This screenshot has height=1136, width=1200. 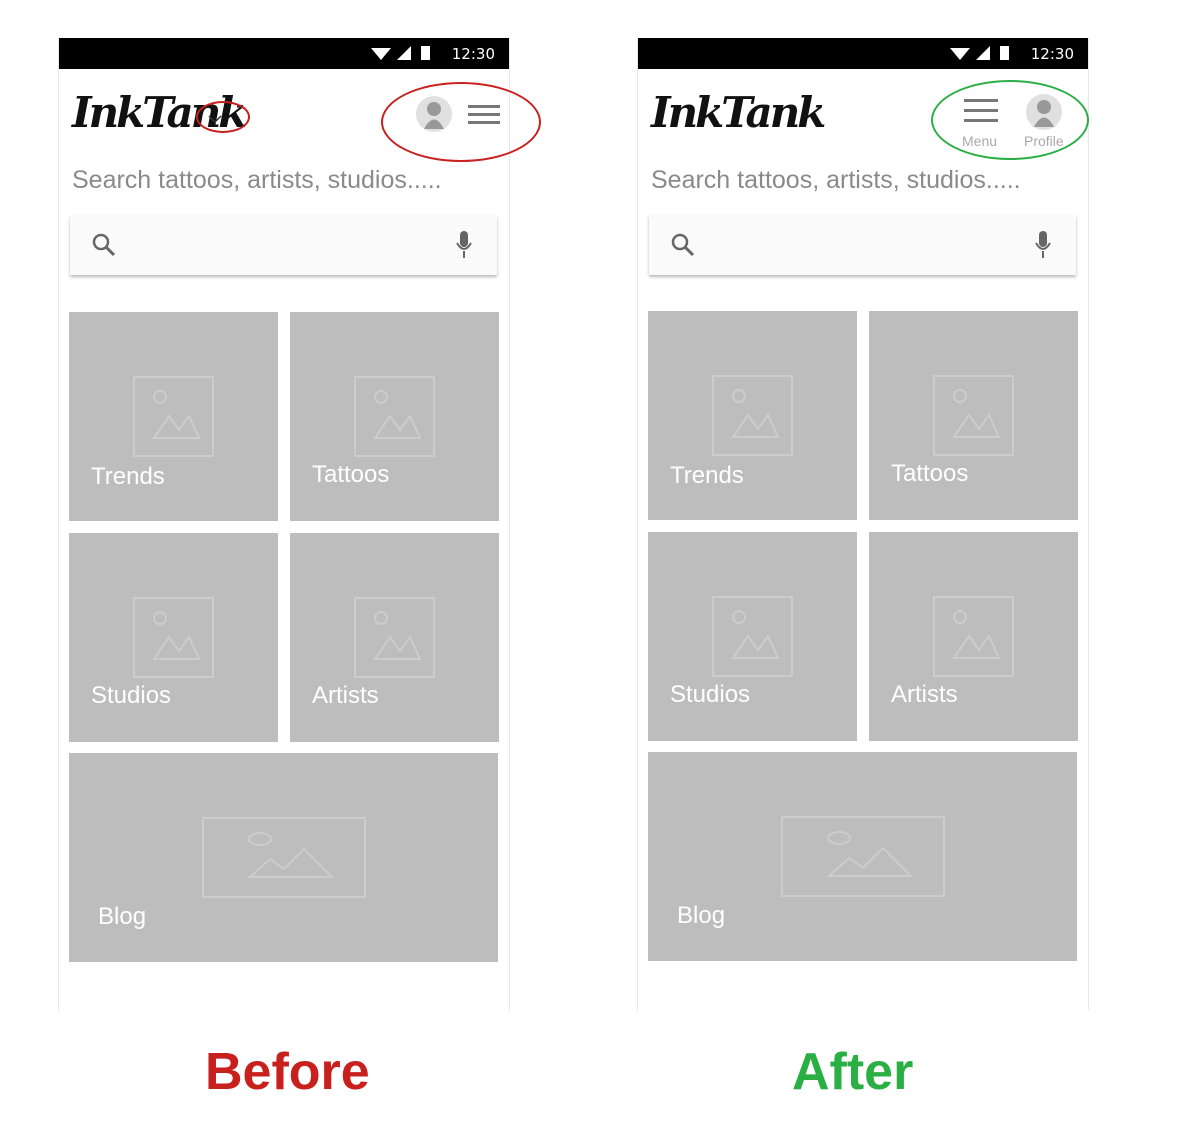 I want to click on app-logo: InkTank, so click(x=738, y=112).